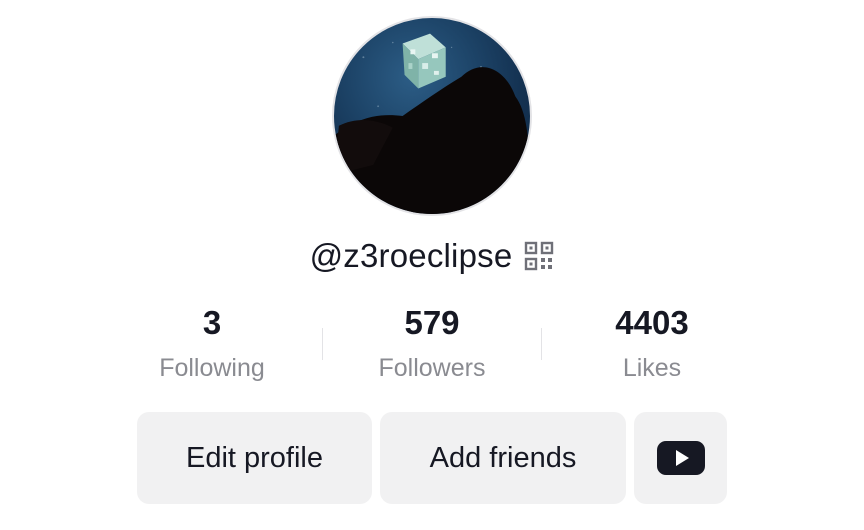 This screenshot has height=530, width=864. Describe the element at coordinates (539, 256) in the screenshot. I see `qr-code-icon` at that location.